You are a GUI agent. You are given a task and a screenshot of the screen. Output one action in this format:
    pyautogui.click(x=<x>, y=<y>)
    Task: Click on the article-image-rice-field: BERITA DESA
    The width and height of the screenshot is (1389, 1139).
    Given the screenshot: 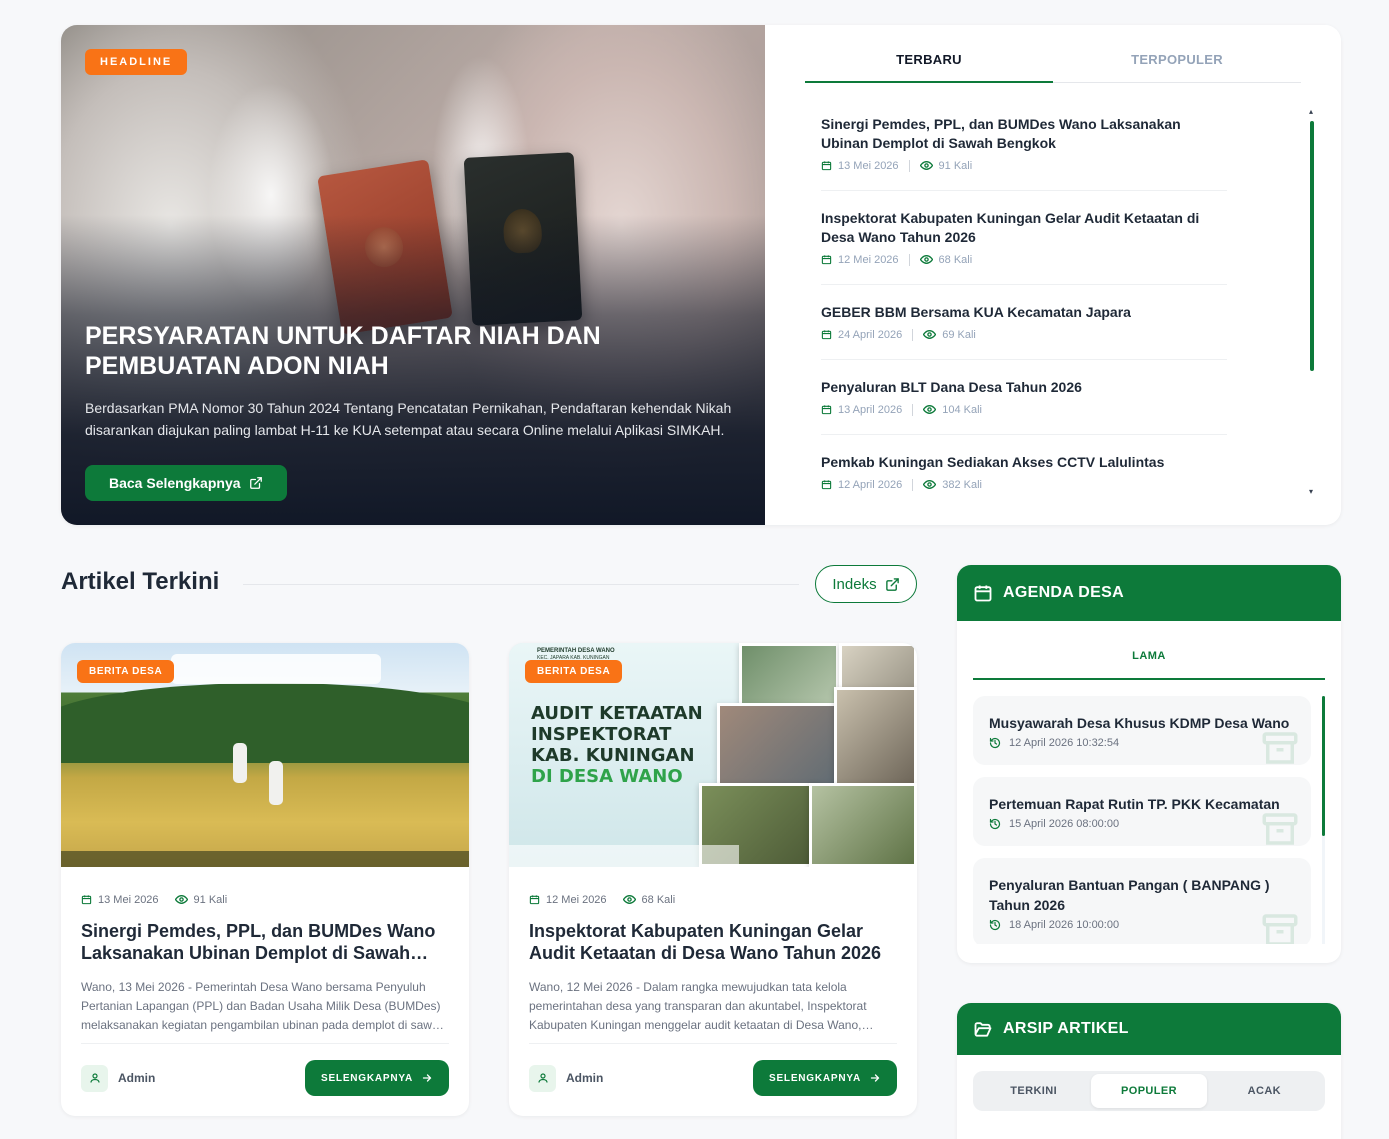 What is the action you would take?
    pyautogui.click(x=265, y=755)
    